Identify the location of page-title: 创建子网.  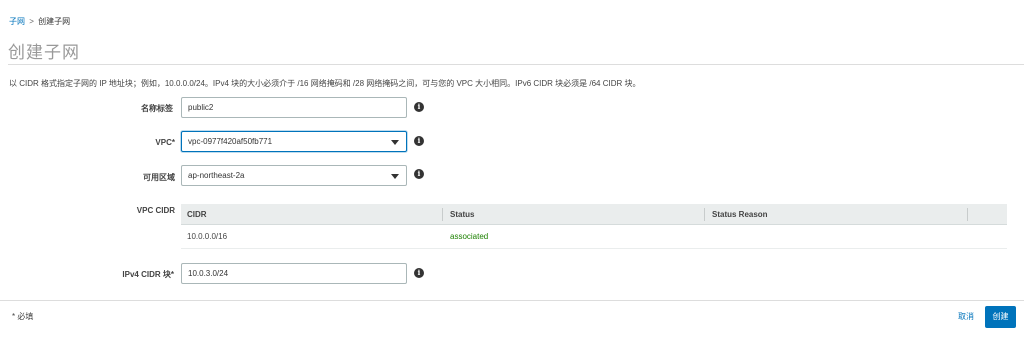
(44, 52).